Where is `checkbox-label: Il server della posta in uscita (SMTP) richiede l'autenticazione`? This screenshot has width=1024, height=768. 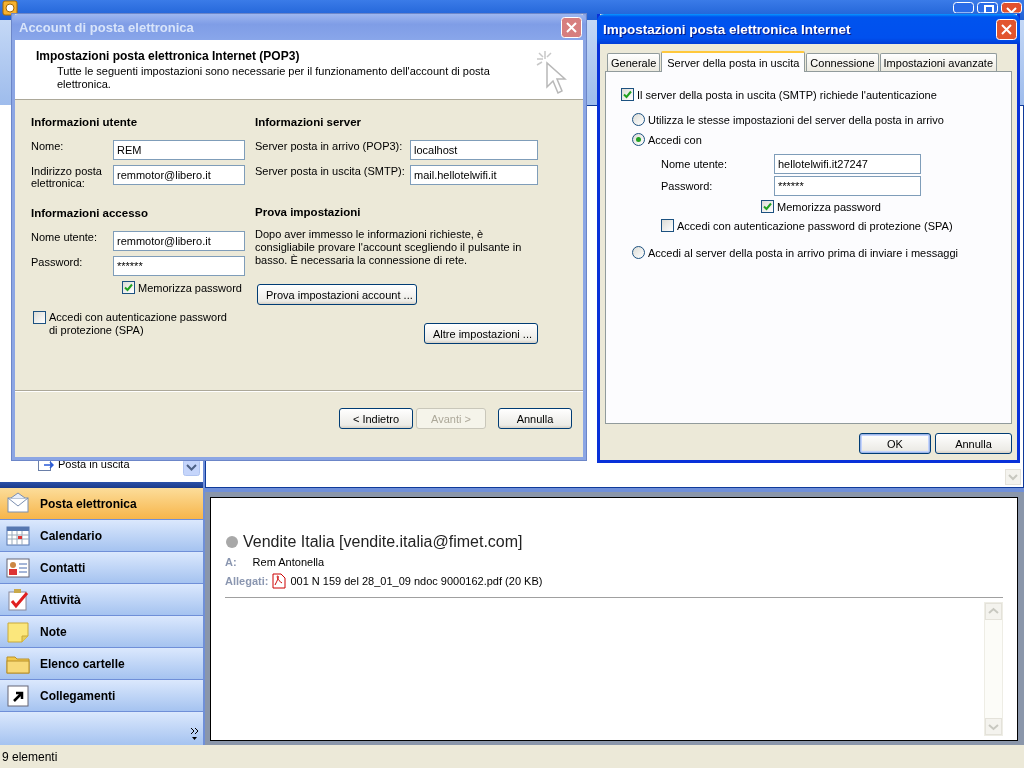 checkbox-label: Il server della posta in uscita (SMTP) richiede l'autenticazione is located at coordinates (787, 94).